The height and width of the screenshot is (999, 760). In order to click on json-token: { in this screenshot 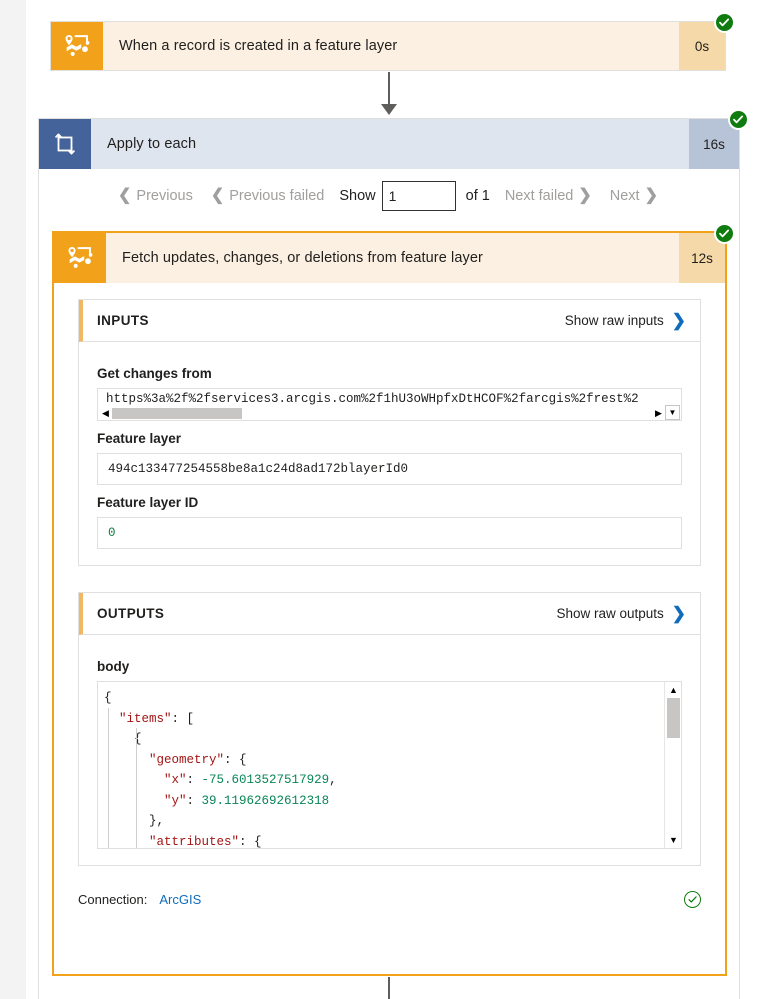, I will do `click(108, 698)`.